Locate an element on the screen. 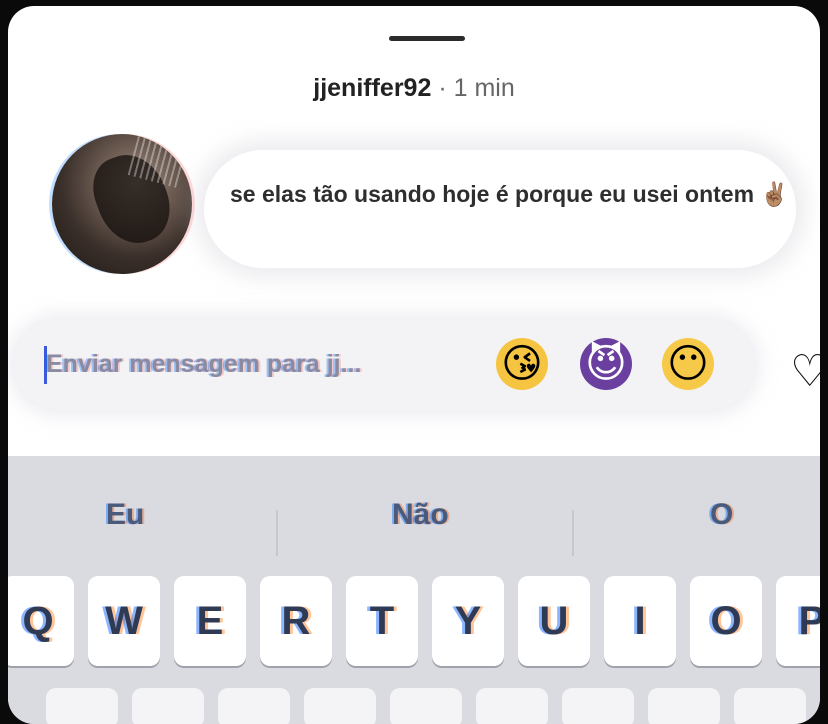 The width and height of the screenshot is (828, 724). key-p: P is located at coordinates (798, 621).